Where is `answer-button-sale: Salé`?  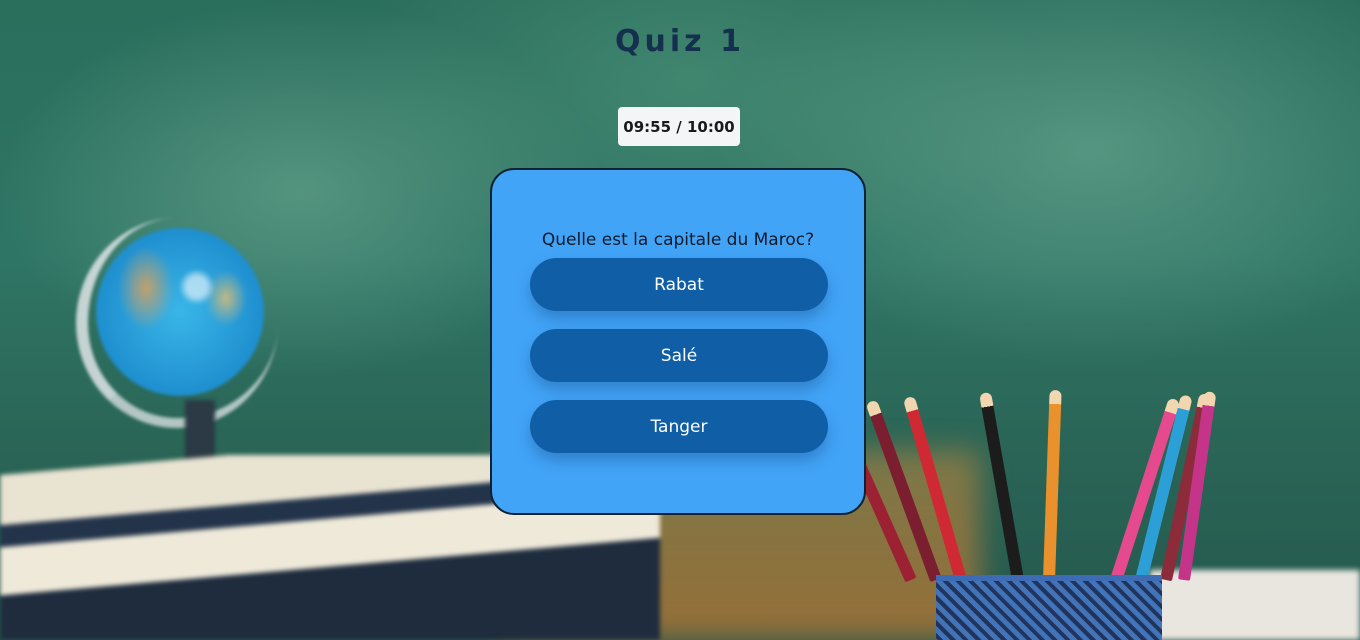
answer-button-sale: Salé is located at coordinates (679, 355).